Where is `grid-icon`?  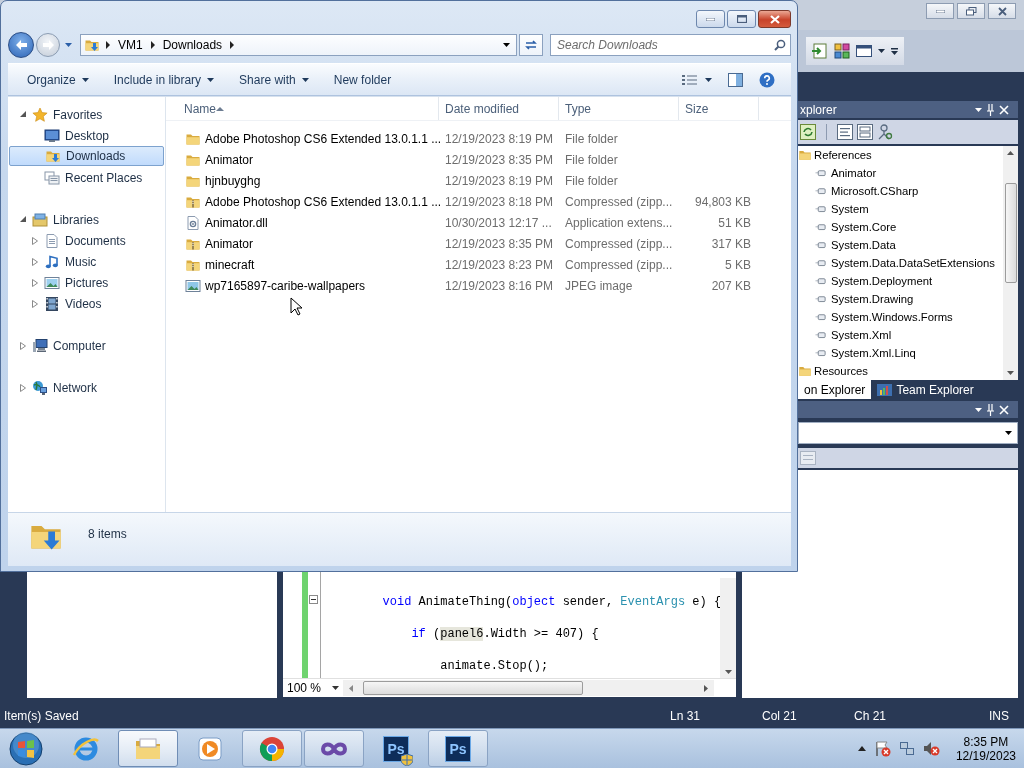 grid-icon is located at coordinates (842, 51).